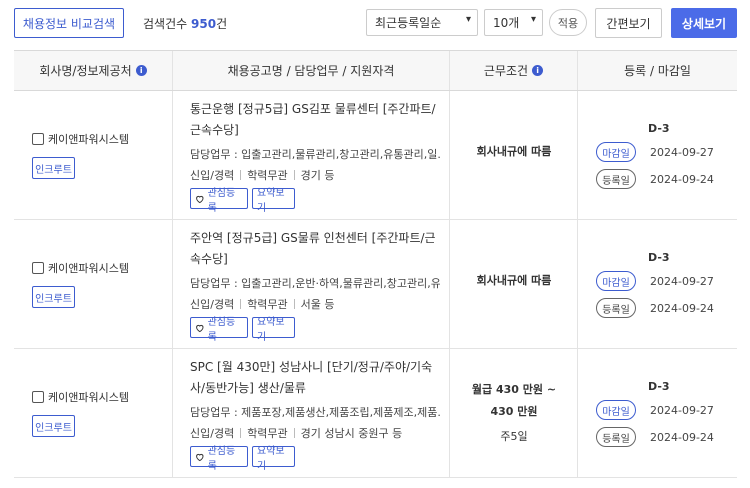 The height and width of the screenshot is (488, 750). I want to click on header-dates: 등록 / 마감일, so click(657, 70).